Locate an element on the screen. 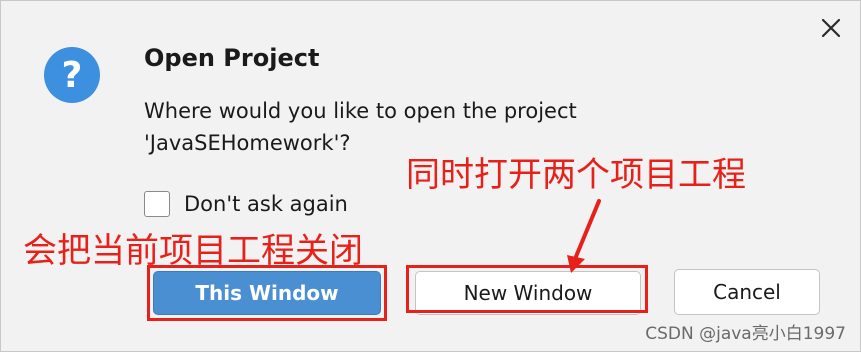 This screenshot has height=352, width=861. csdn-watermark: CSDN @java亮小白1997 is located at coordinates (745, 334).